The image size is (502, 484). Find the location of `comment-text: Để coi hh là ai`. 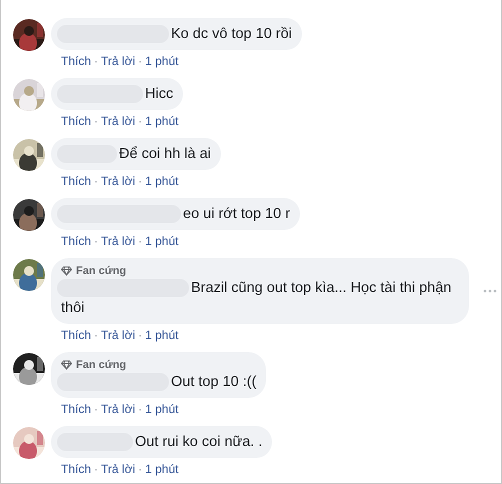

comment-text: Để coi hh là ai is located at coordinates (136, 154).